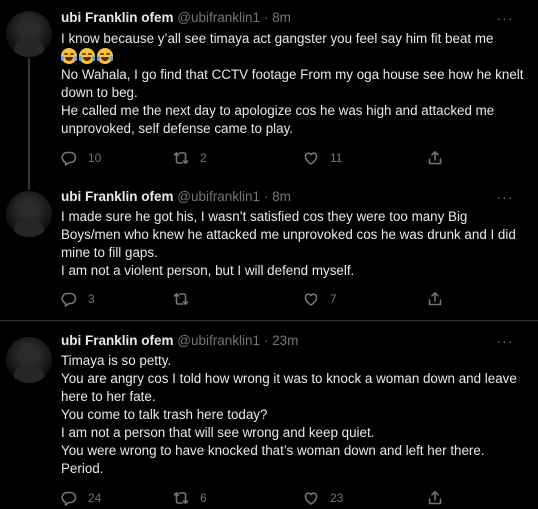 Image resolution: width=538 pixels, height=509 pixels. Describe the element at coordinates (333, 299) in the screenshot. I see `like-count: 7` at that location.